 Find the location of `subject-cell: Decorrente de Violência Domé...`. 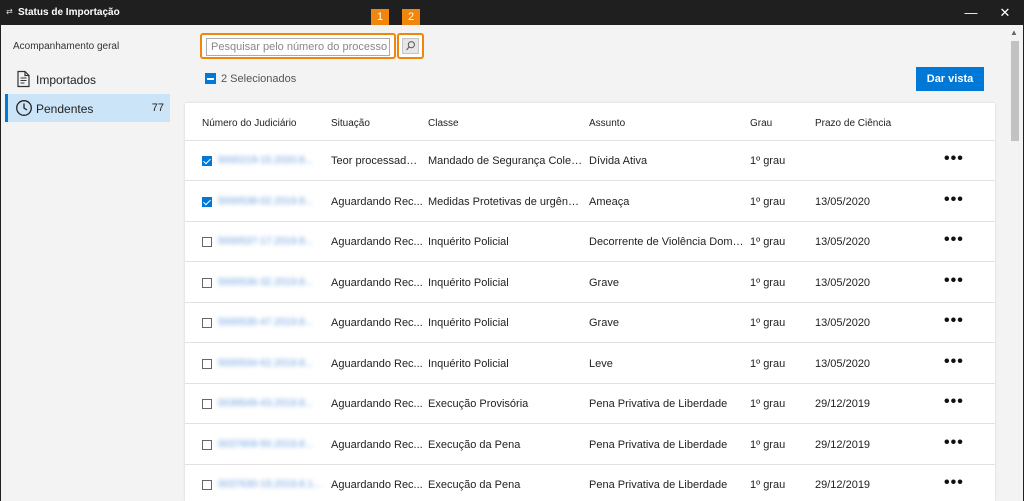

subject-cell: Decorrente de Violência Domé... is located at coordinates (667, 242).